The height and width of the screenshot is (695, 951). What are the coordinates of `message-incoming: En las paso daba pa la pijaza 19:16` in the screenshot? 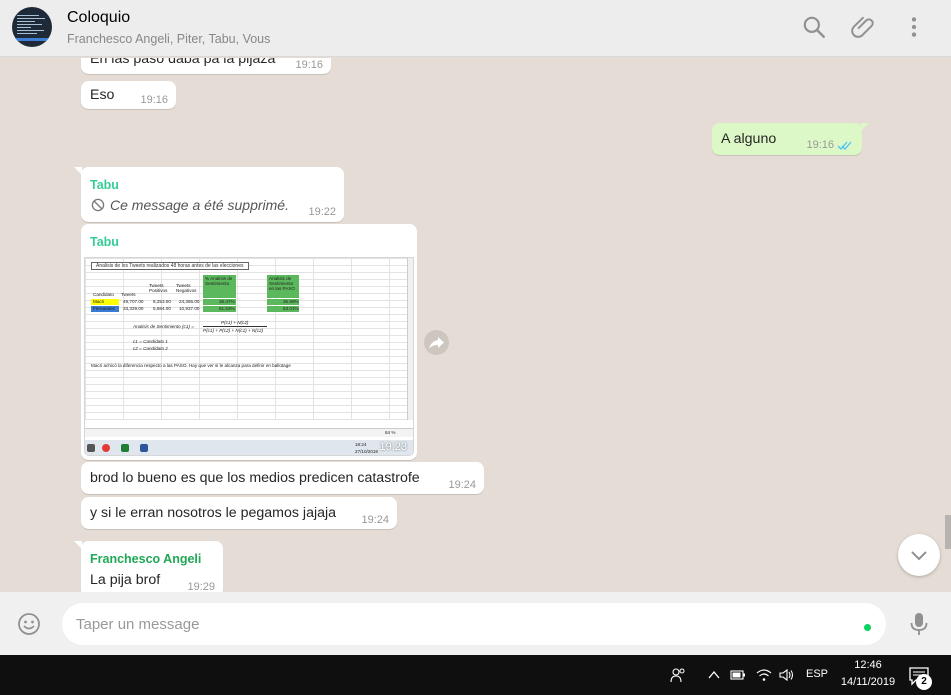 It's located at (206, 66).